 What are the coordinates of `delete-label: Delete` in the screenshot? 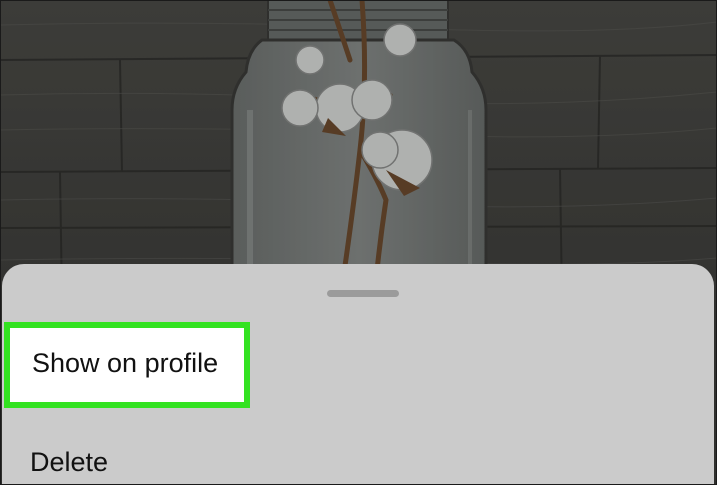 It's located at (69, 462).